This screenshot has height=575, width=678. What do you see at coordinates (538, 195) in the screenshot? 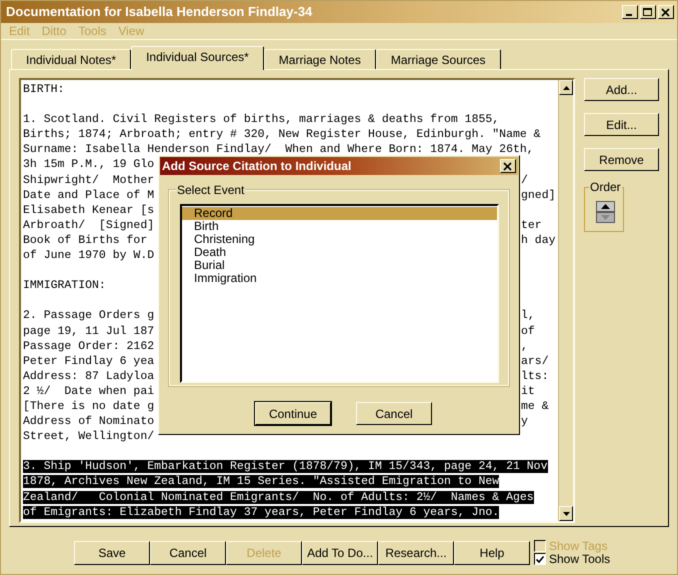
I see `text-line: gned]` at bounding box center [538, 195].